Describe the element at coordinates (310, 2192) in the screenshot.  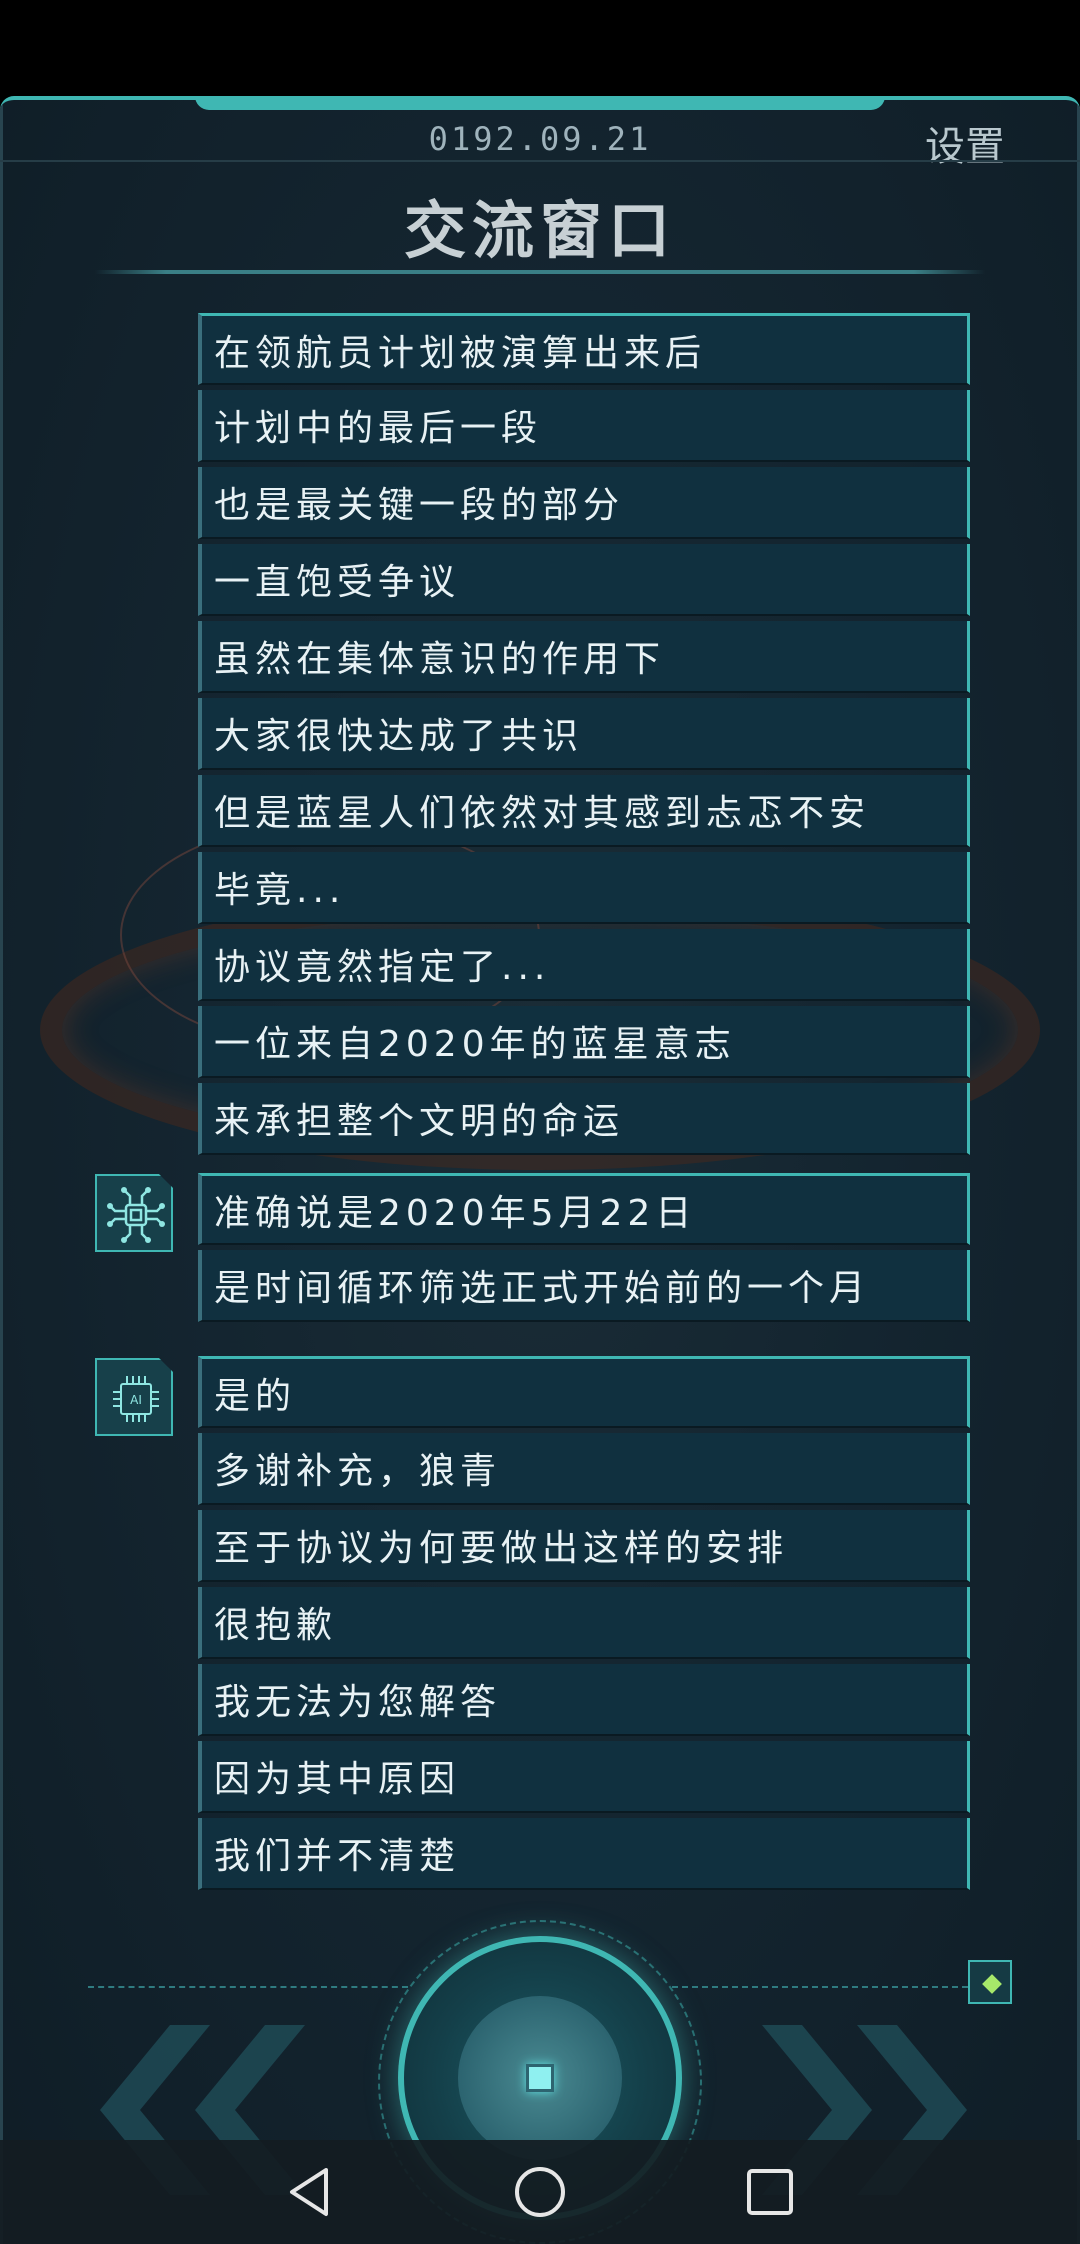
I see `triangle-back-icon` at that location.